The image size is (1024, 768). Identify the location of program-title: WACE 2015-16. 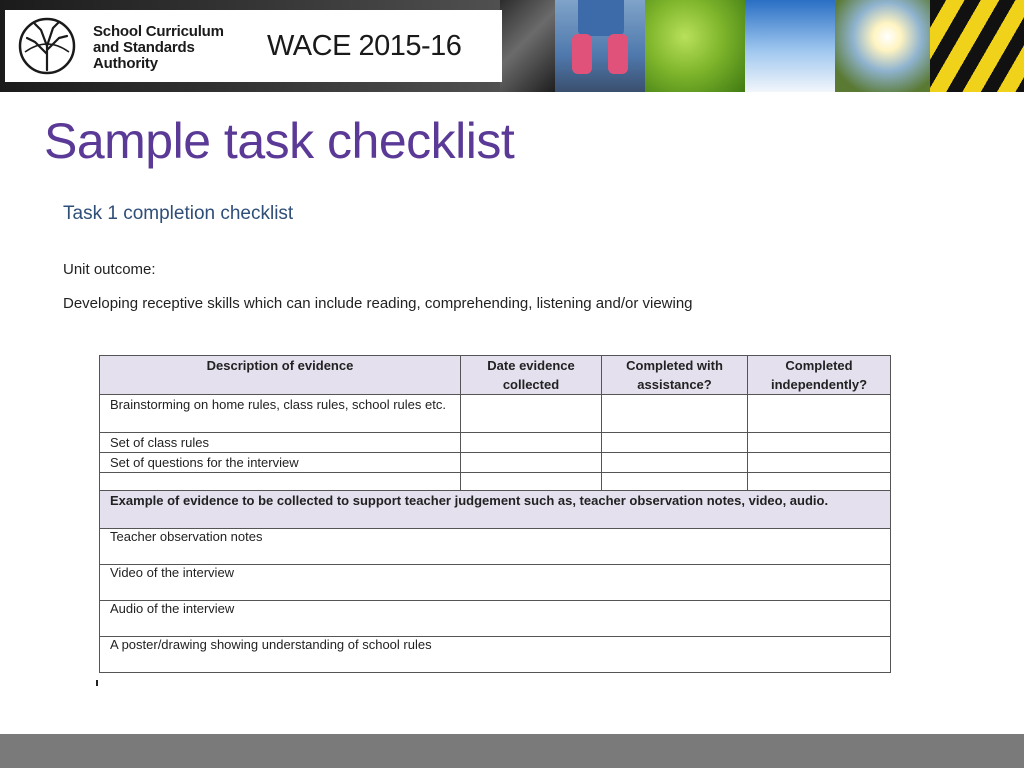
(364, 46).